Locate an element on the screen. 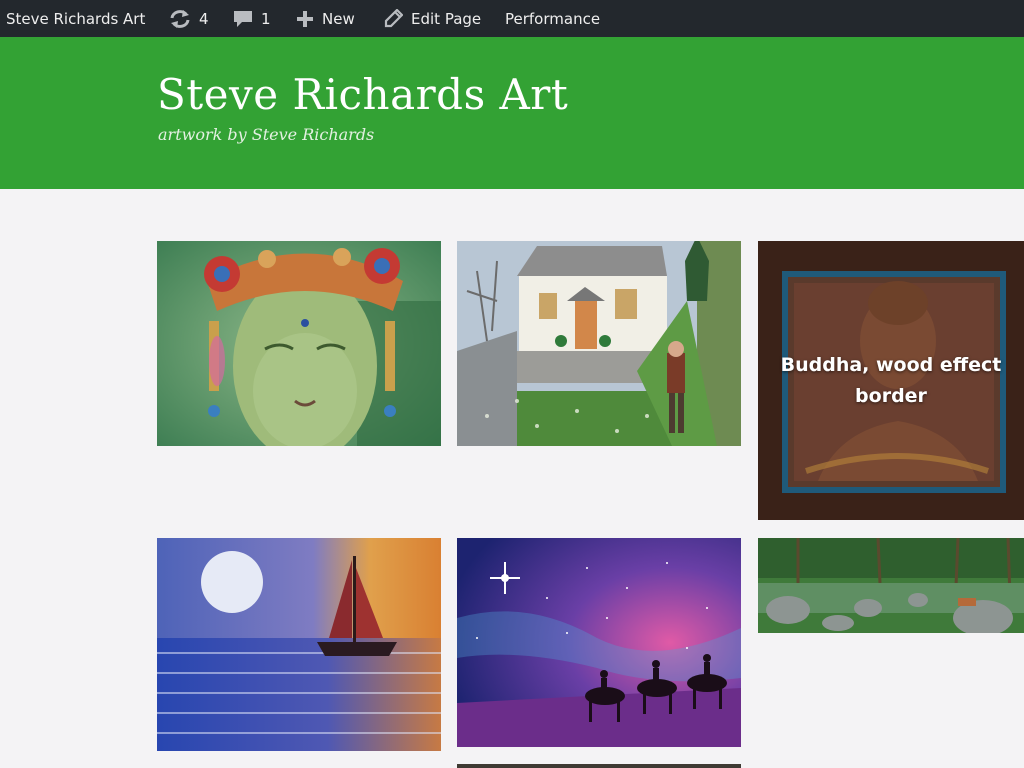 The width and height of the screenshot is (1024, 768). new-button: New is located at coordinates (325, 18).